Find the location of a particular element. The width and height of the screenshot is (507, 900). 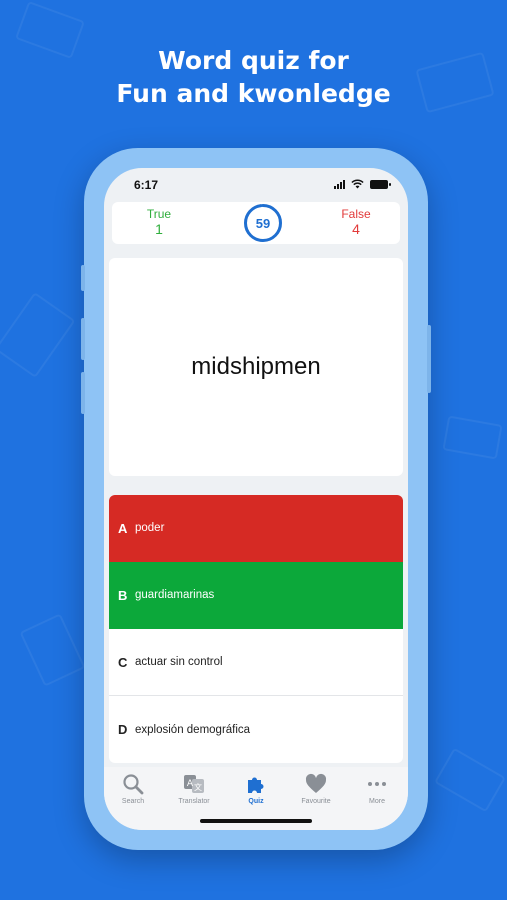

tab-label: Search is located at coordinates (133, 801).